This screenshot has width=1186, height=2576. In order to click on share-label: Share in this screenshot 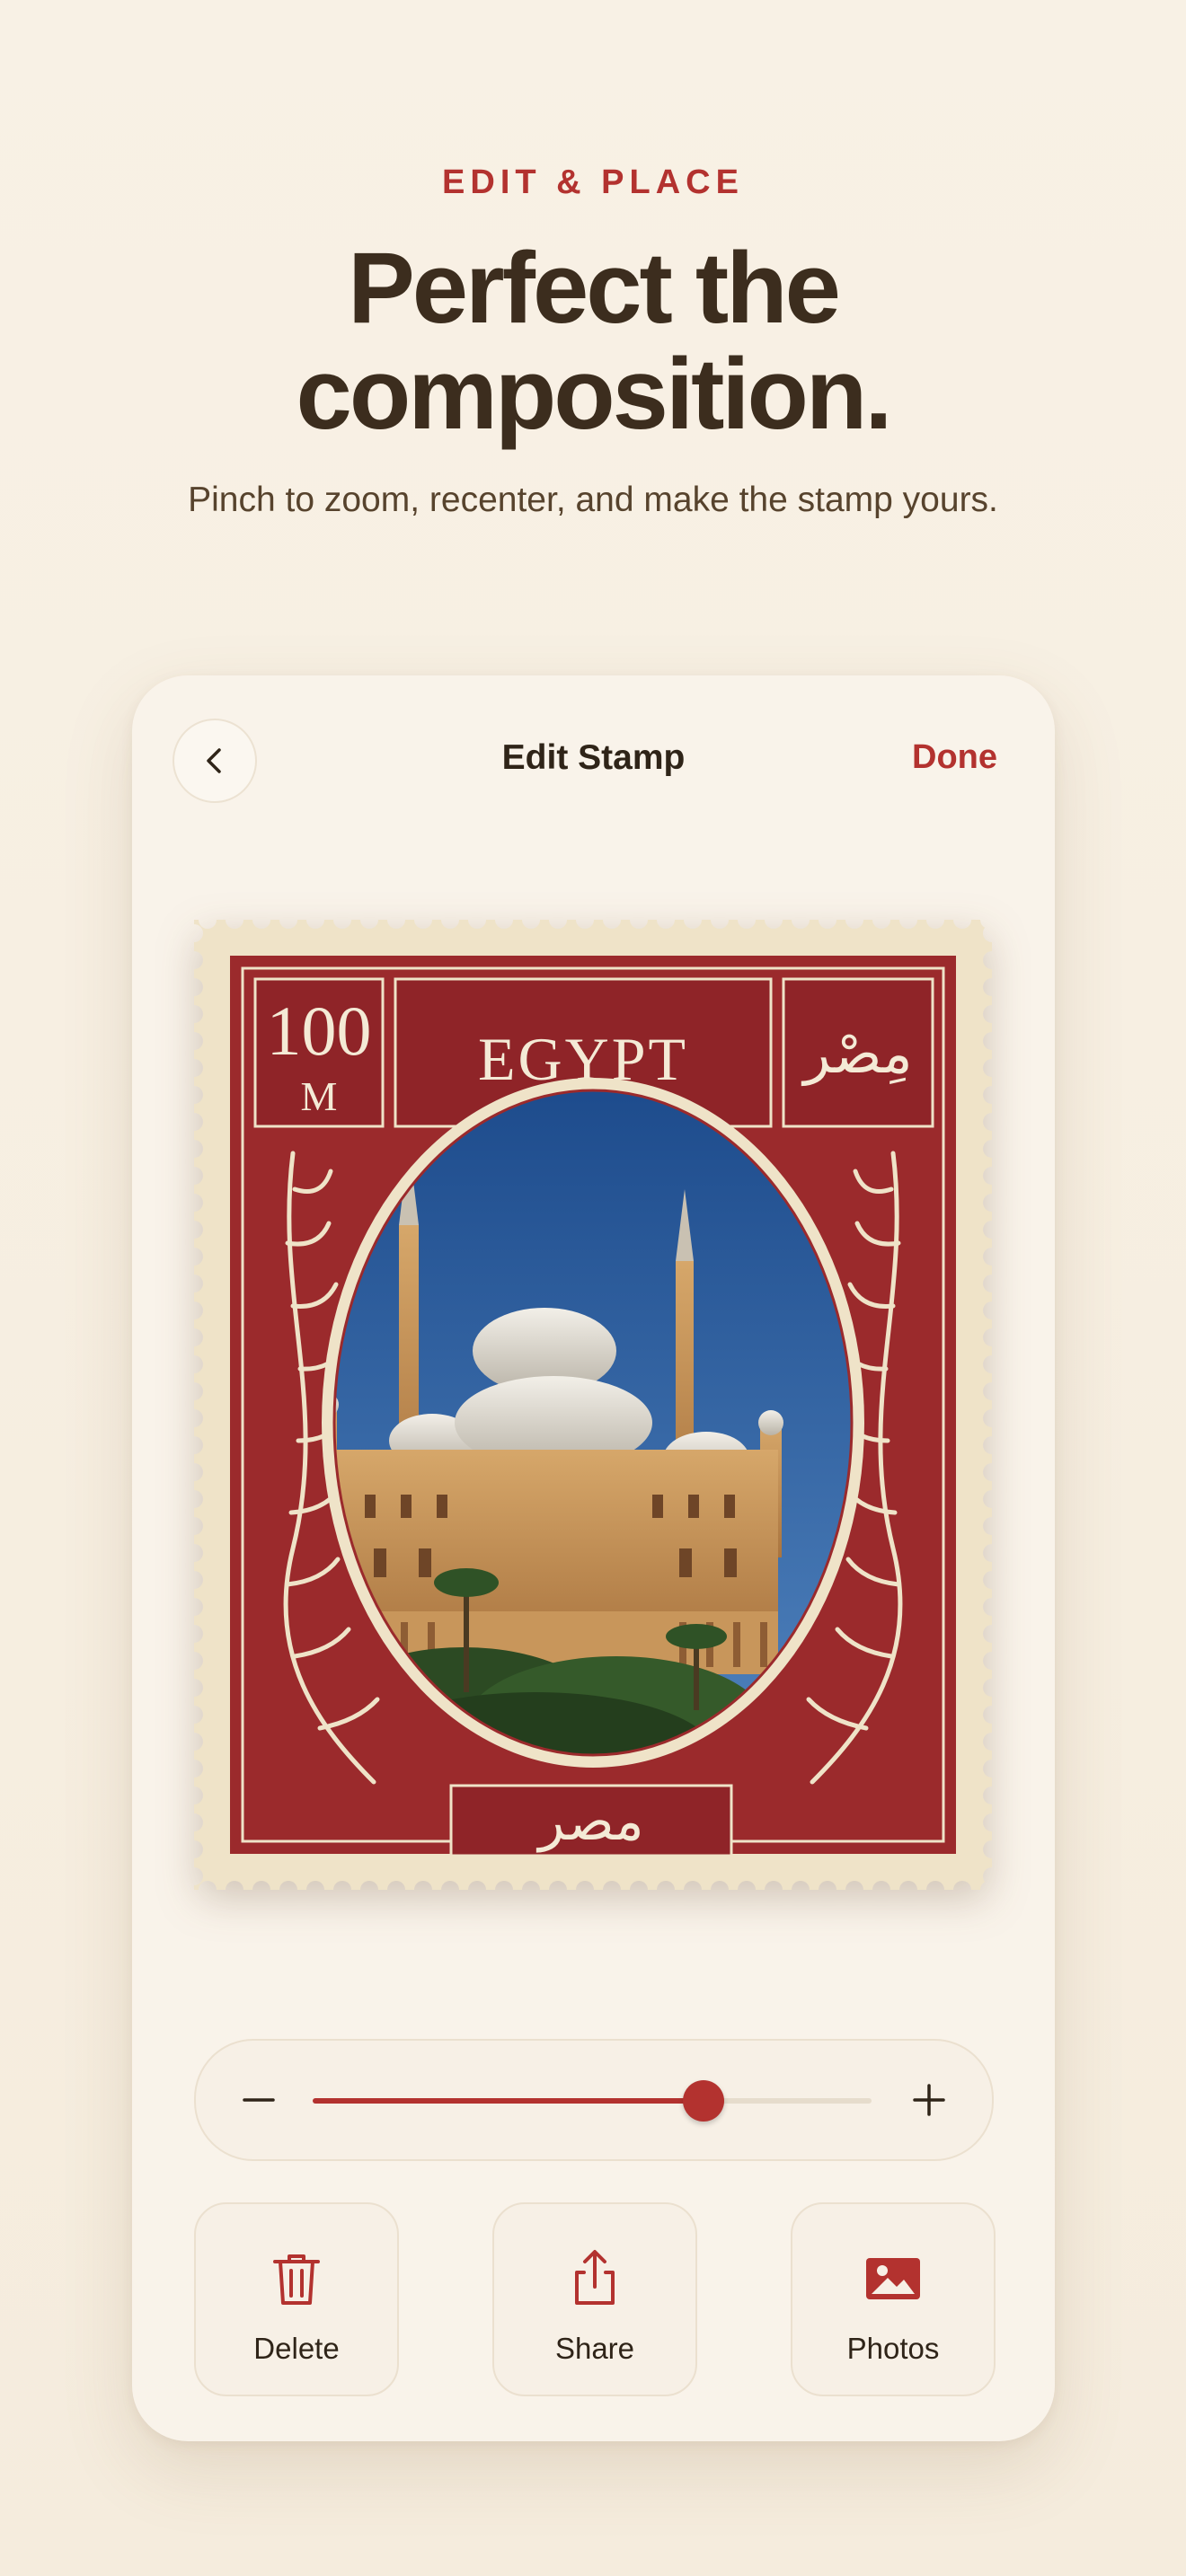, I will do `click(594, 2348)`.